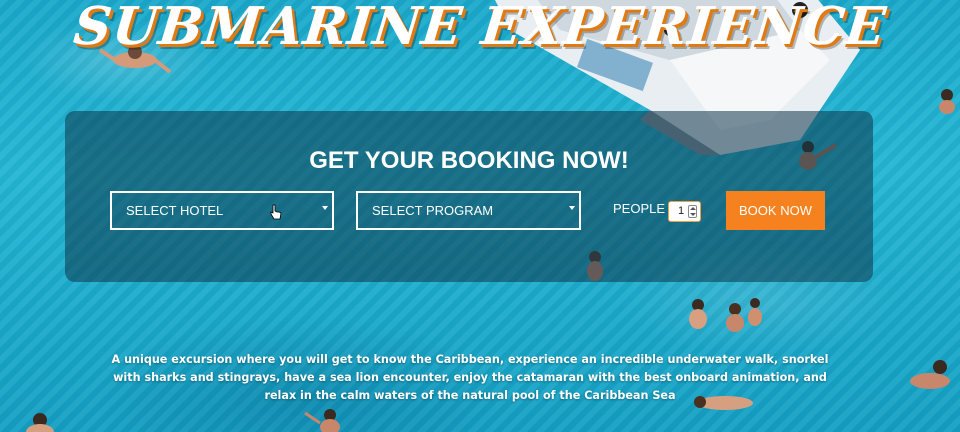 The image size is (960, 432). What do you see at coordinates (175, 210) in the screenshot?
I see `hotel-select-value: SELECT HOTEL` at bounding box center [175, 210].